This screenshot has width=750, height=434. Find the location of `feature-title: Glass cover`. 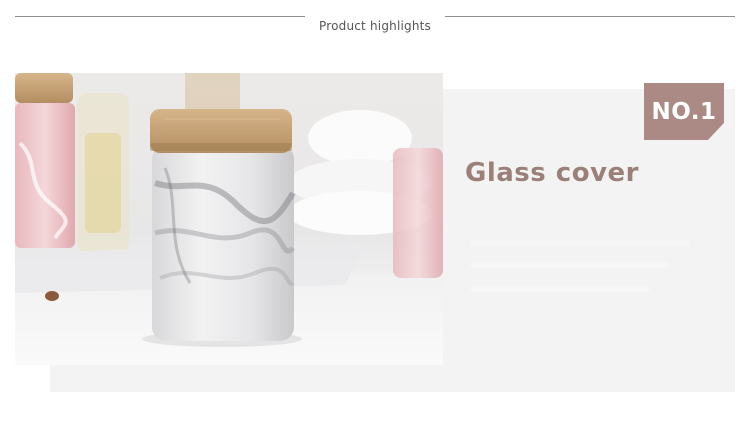

feature-title: Glass cover is located at coordinates (552, 173).